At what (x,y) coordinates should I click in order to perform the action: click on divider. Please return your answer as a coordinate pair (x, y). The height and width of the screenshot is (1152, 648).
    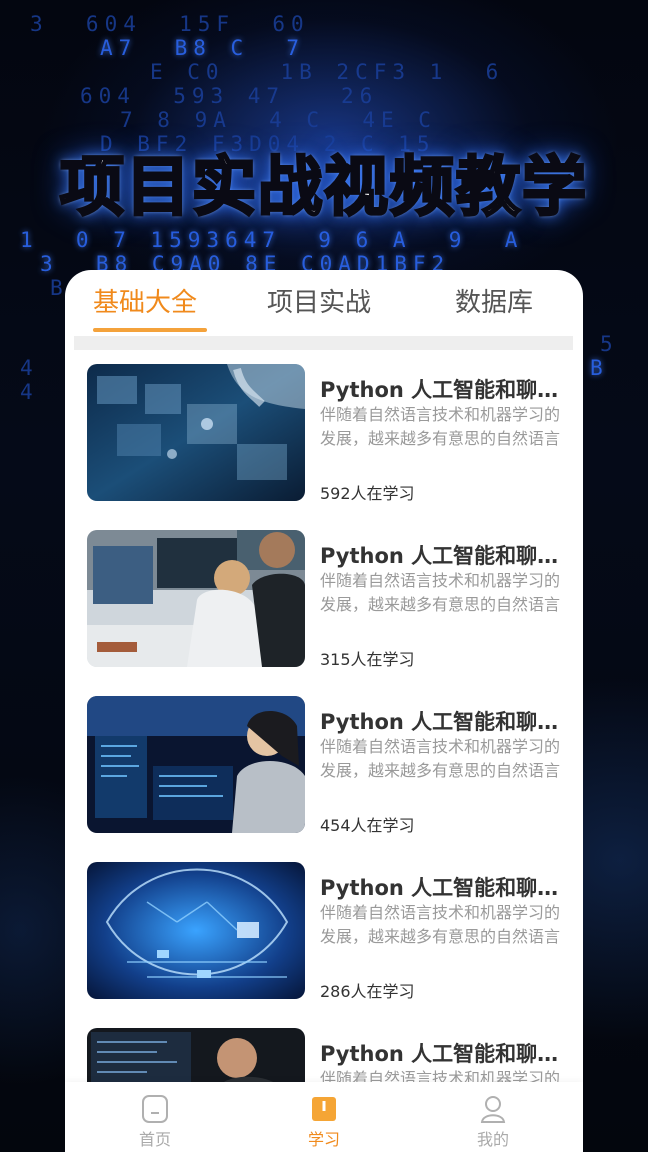
    Looking at the image, I should click on (323, 343).